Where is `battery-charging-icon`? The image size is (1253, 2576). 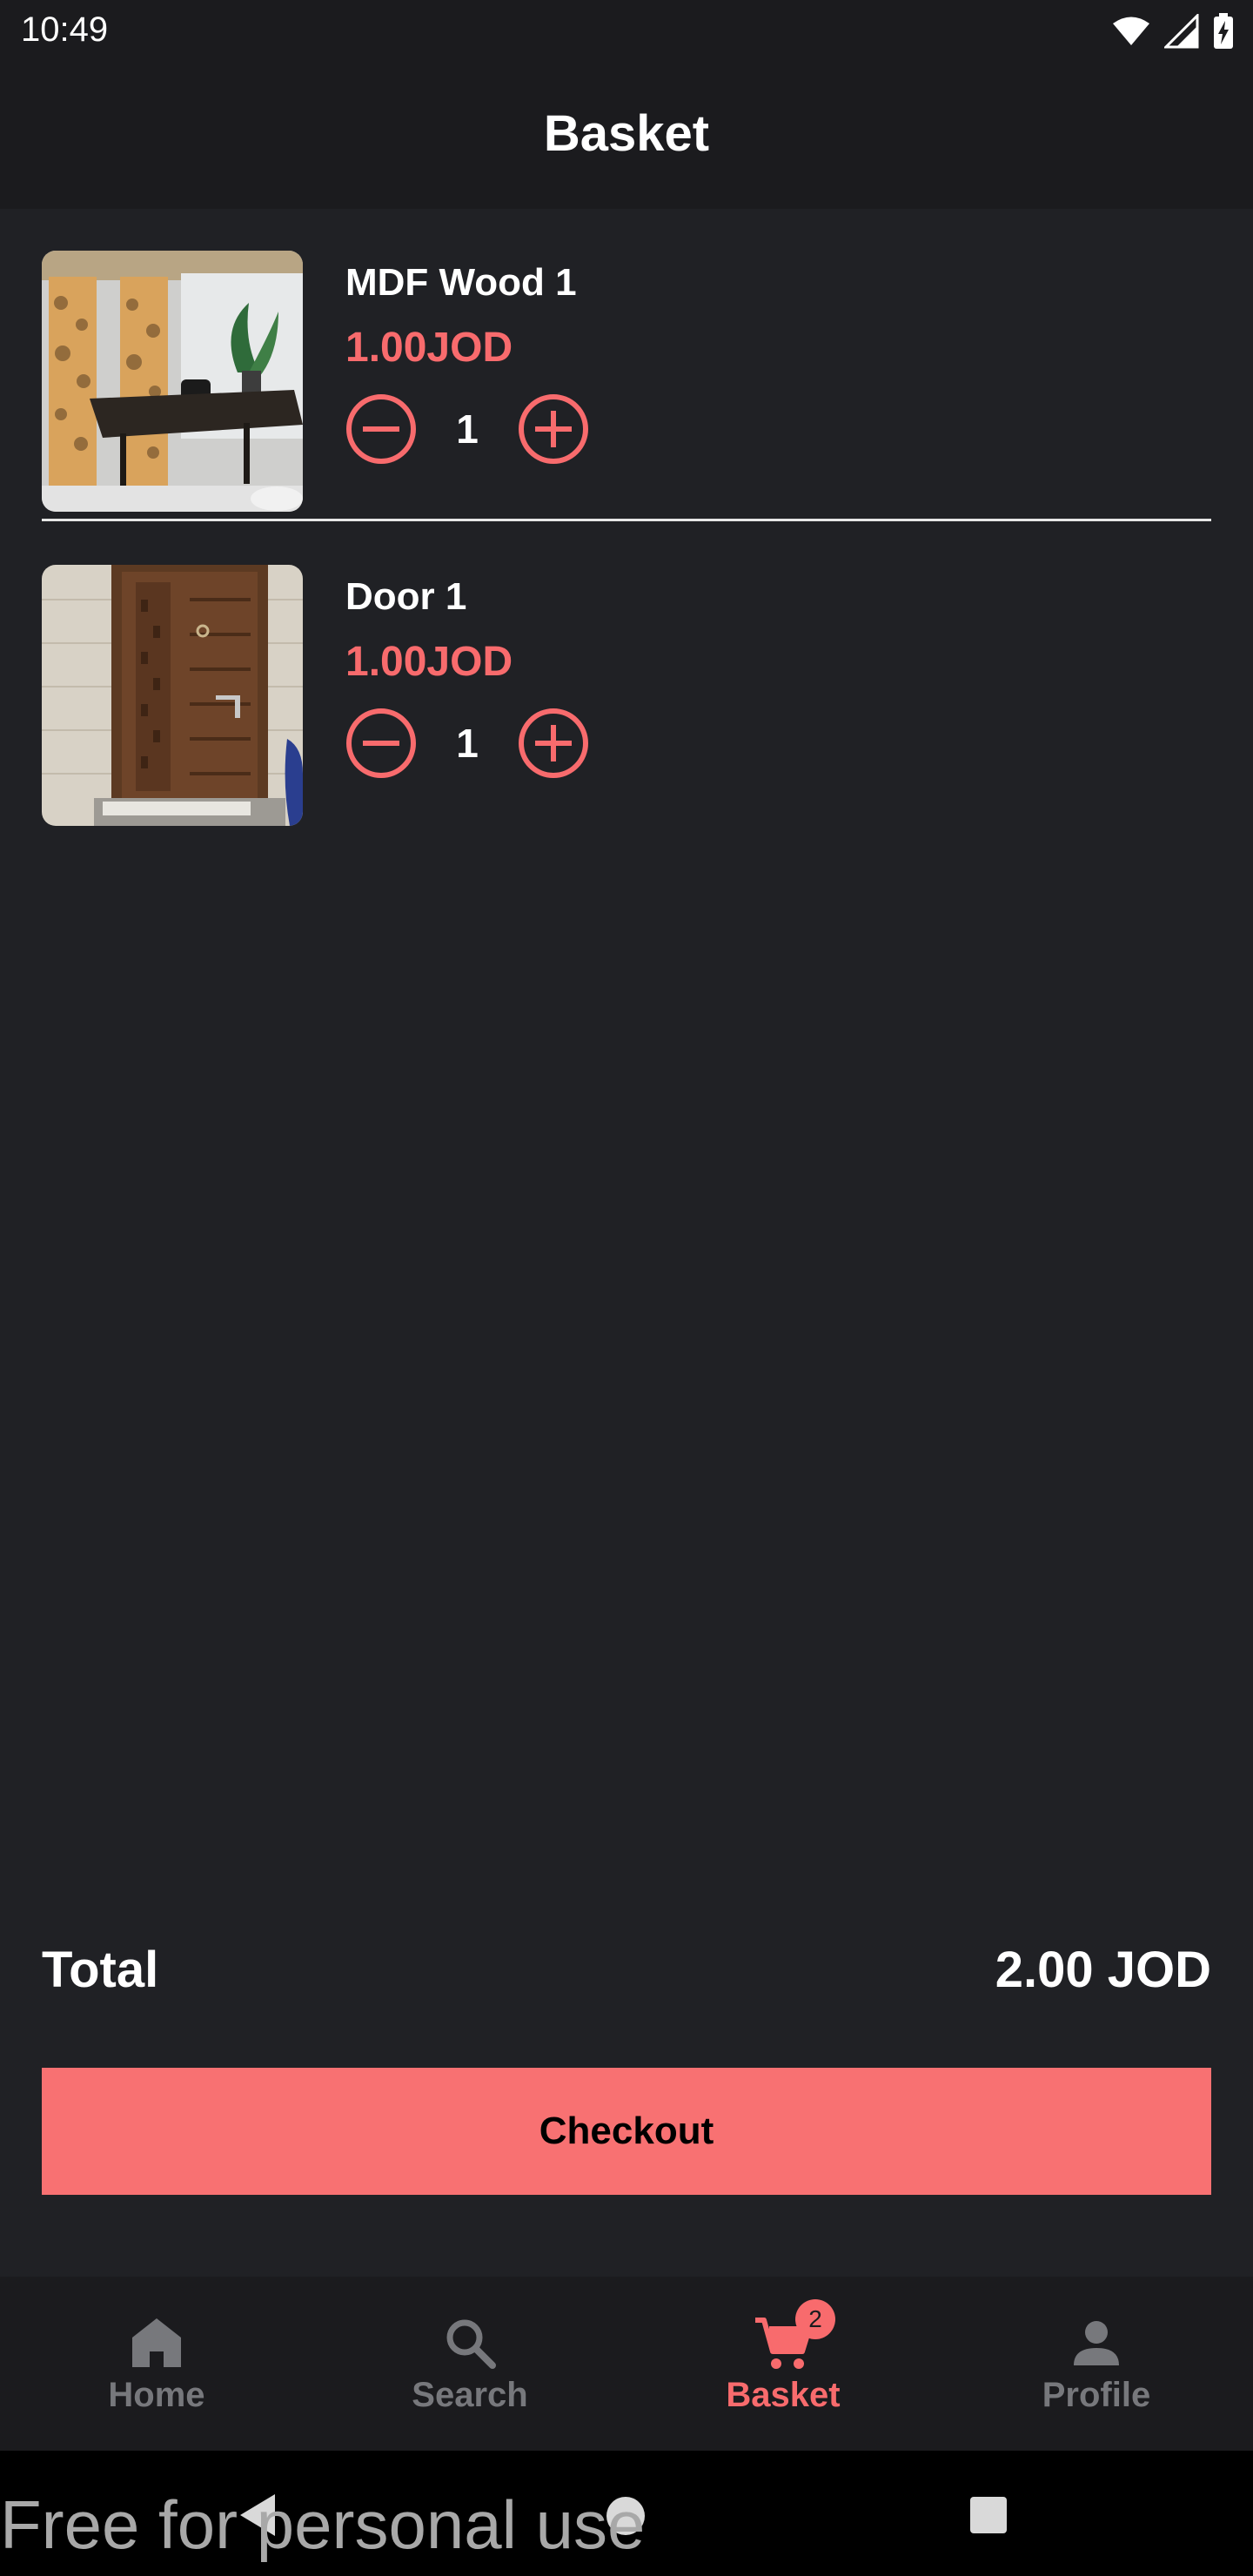 battery-charging-icon is located at coordinates (1223, 31).